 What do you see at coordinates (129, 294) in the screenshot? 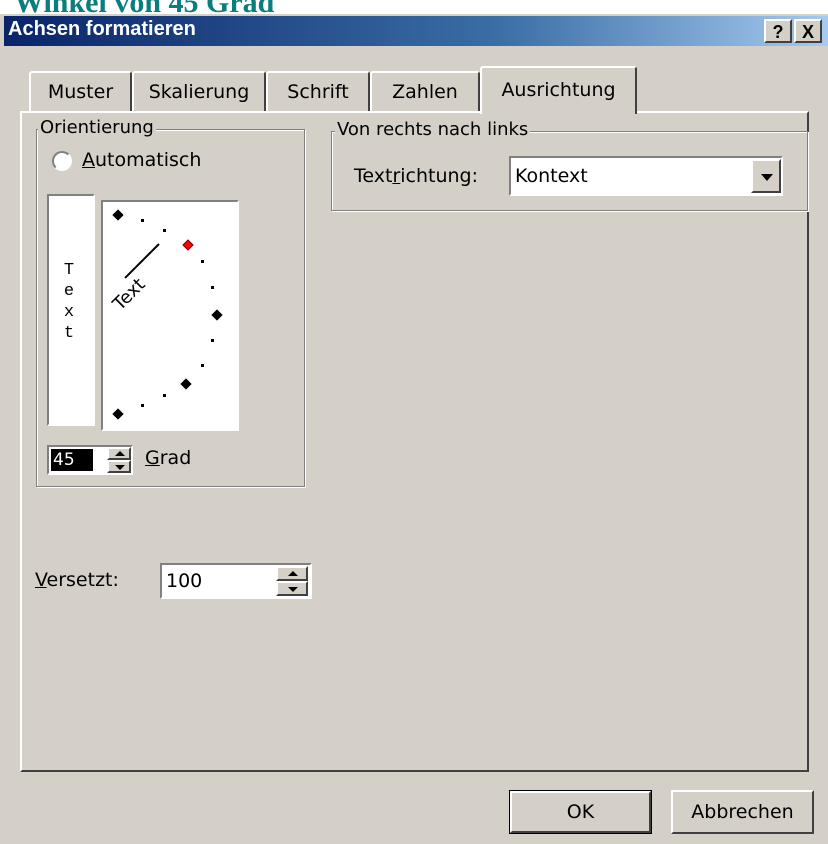
I see `dial-text: Text` at bounding box center [129, 294].